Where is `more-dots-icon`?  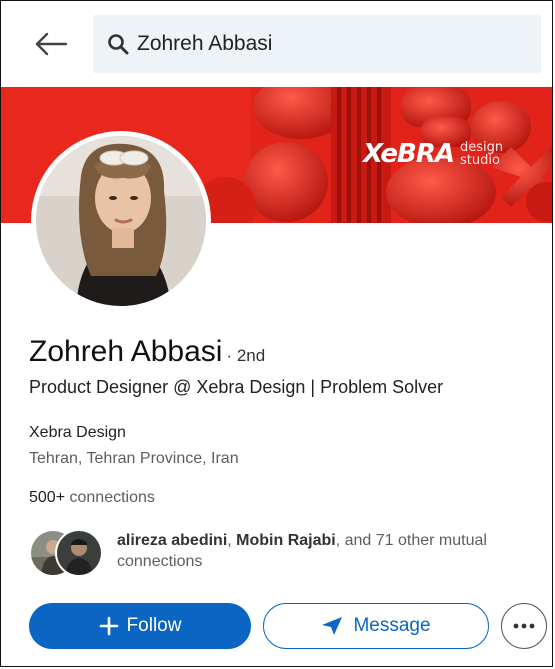 more-dots-icon is located at coordinates (524, 626).